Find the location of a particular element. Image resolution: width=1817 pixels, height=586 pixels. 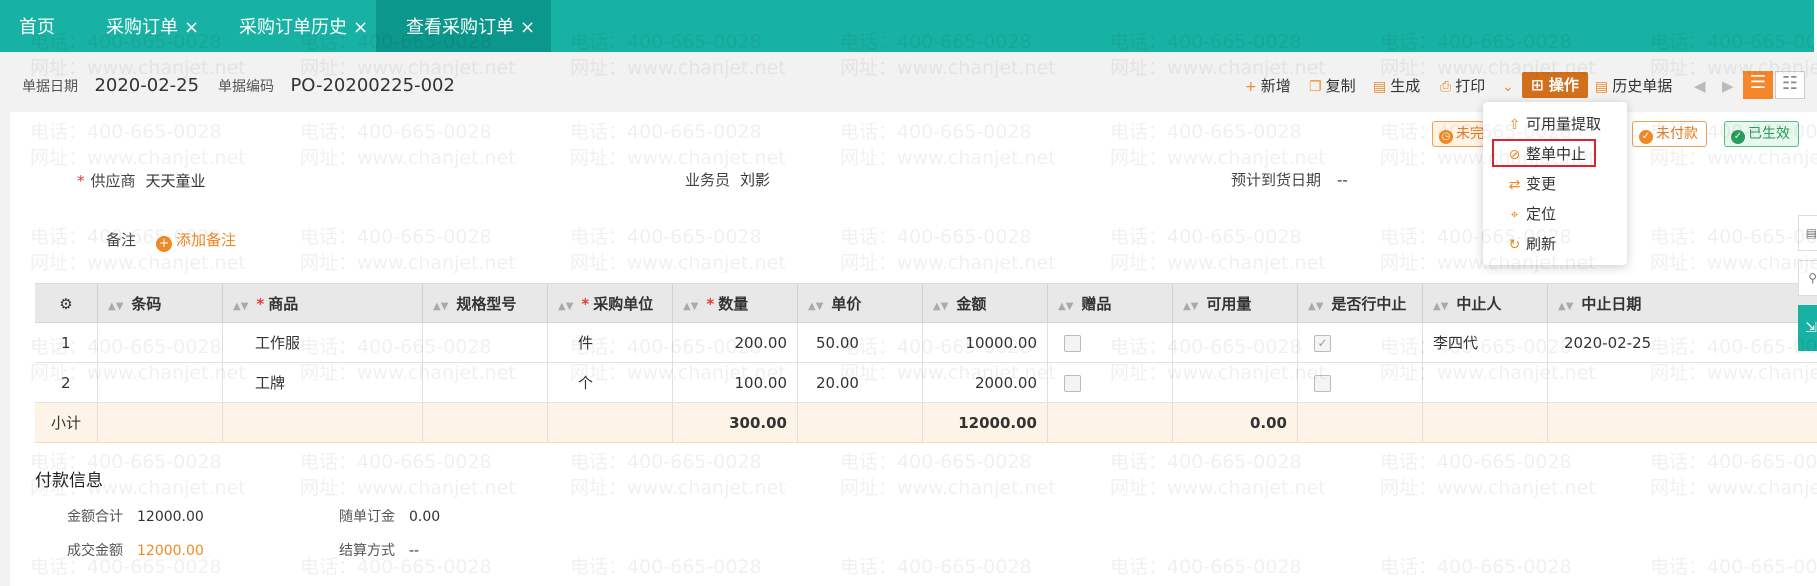

cell-price: 20.00 is located at coordinates (860, 382).